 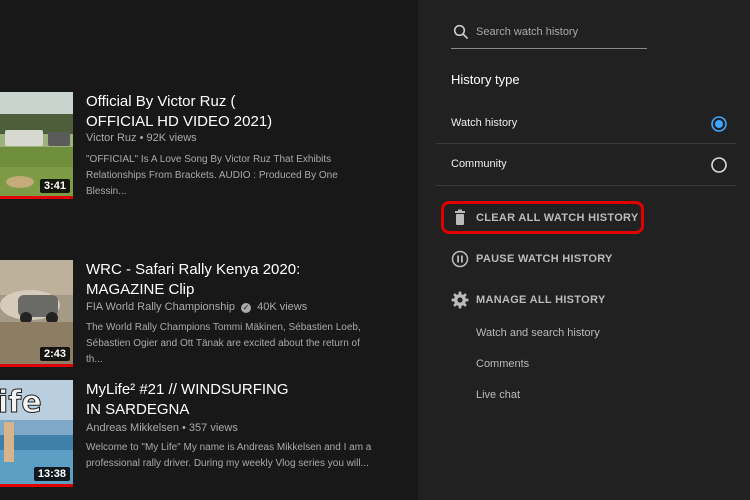 What do you see at coordinates (502, 364) in the screenshot?
I see `link-comments: Comments` at bounding box center [502, 364].